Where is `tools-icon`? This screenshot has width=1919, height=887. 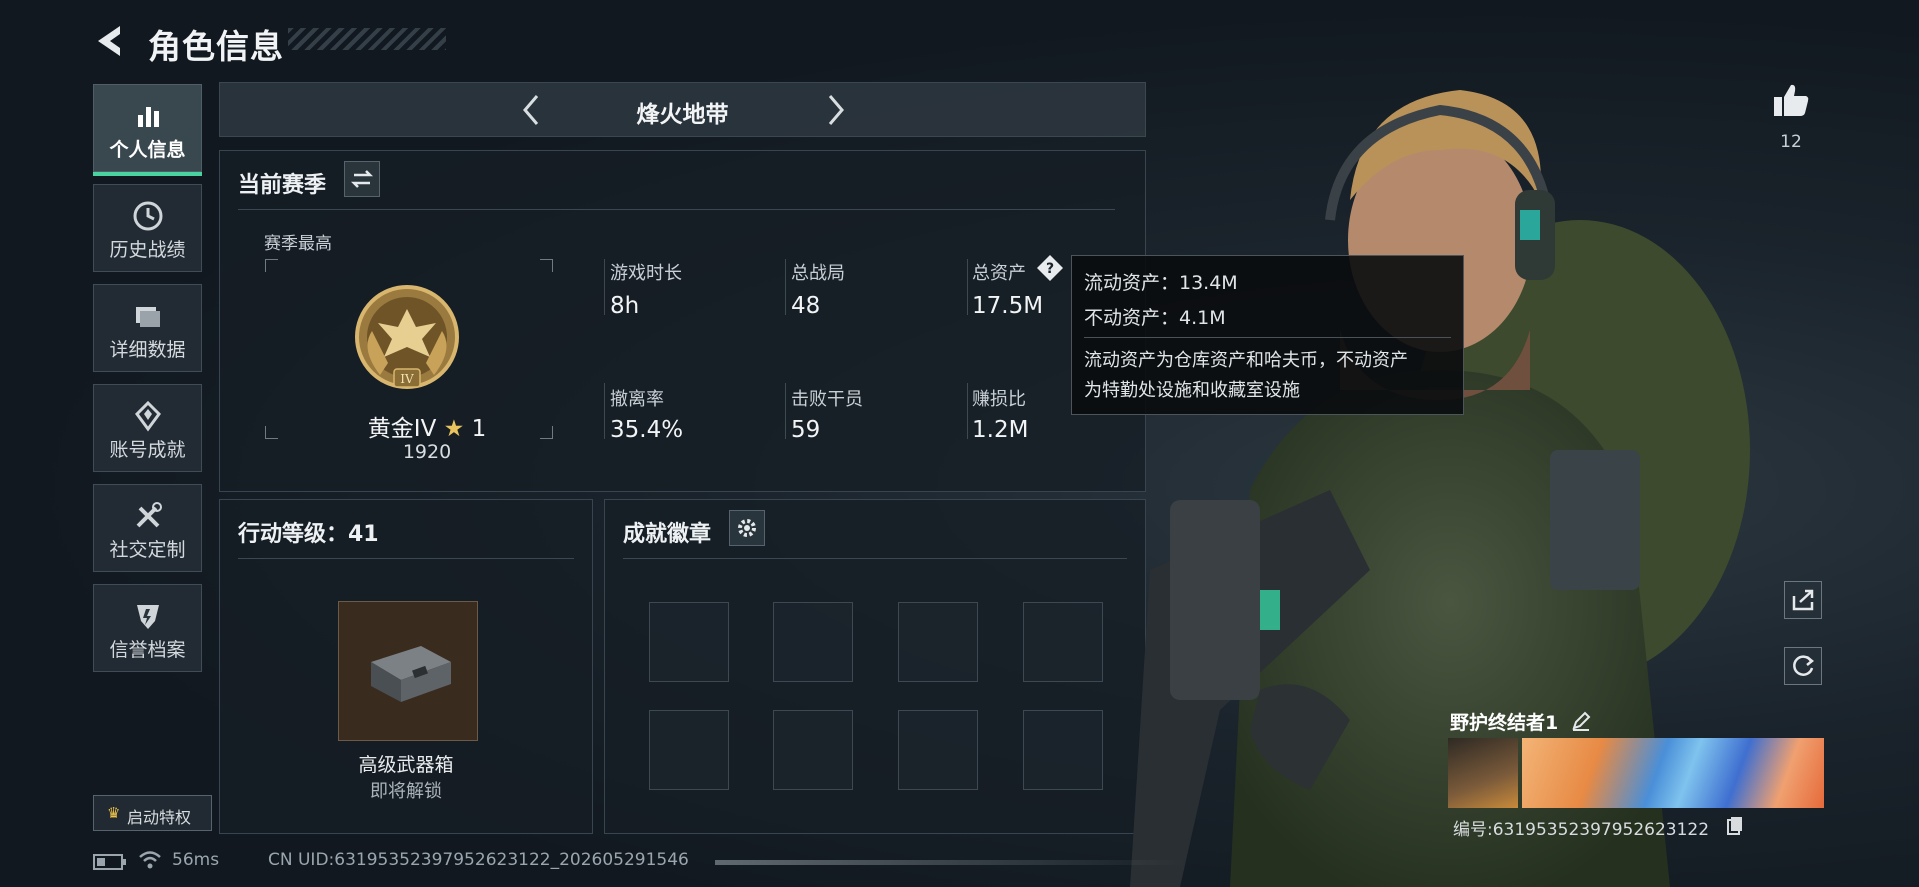 tools-icon is located at coordinates (149, 515).